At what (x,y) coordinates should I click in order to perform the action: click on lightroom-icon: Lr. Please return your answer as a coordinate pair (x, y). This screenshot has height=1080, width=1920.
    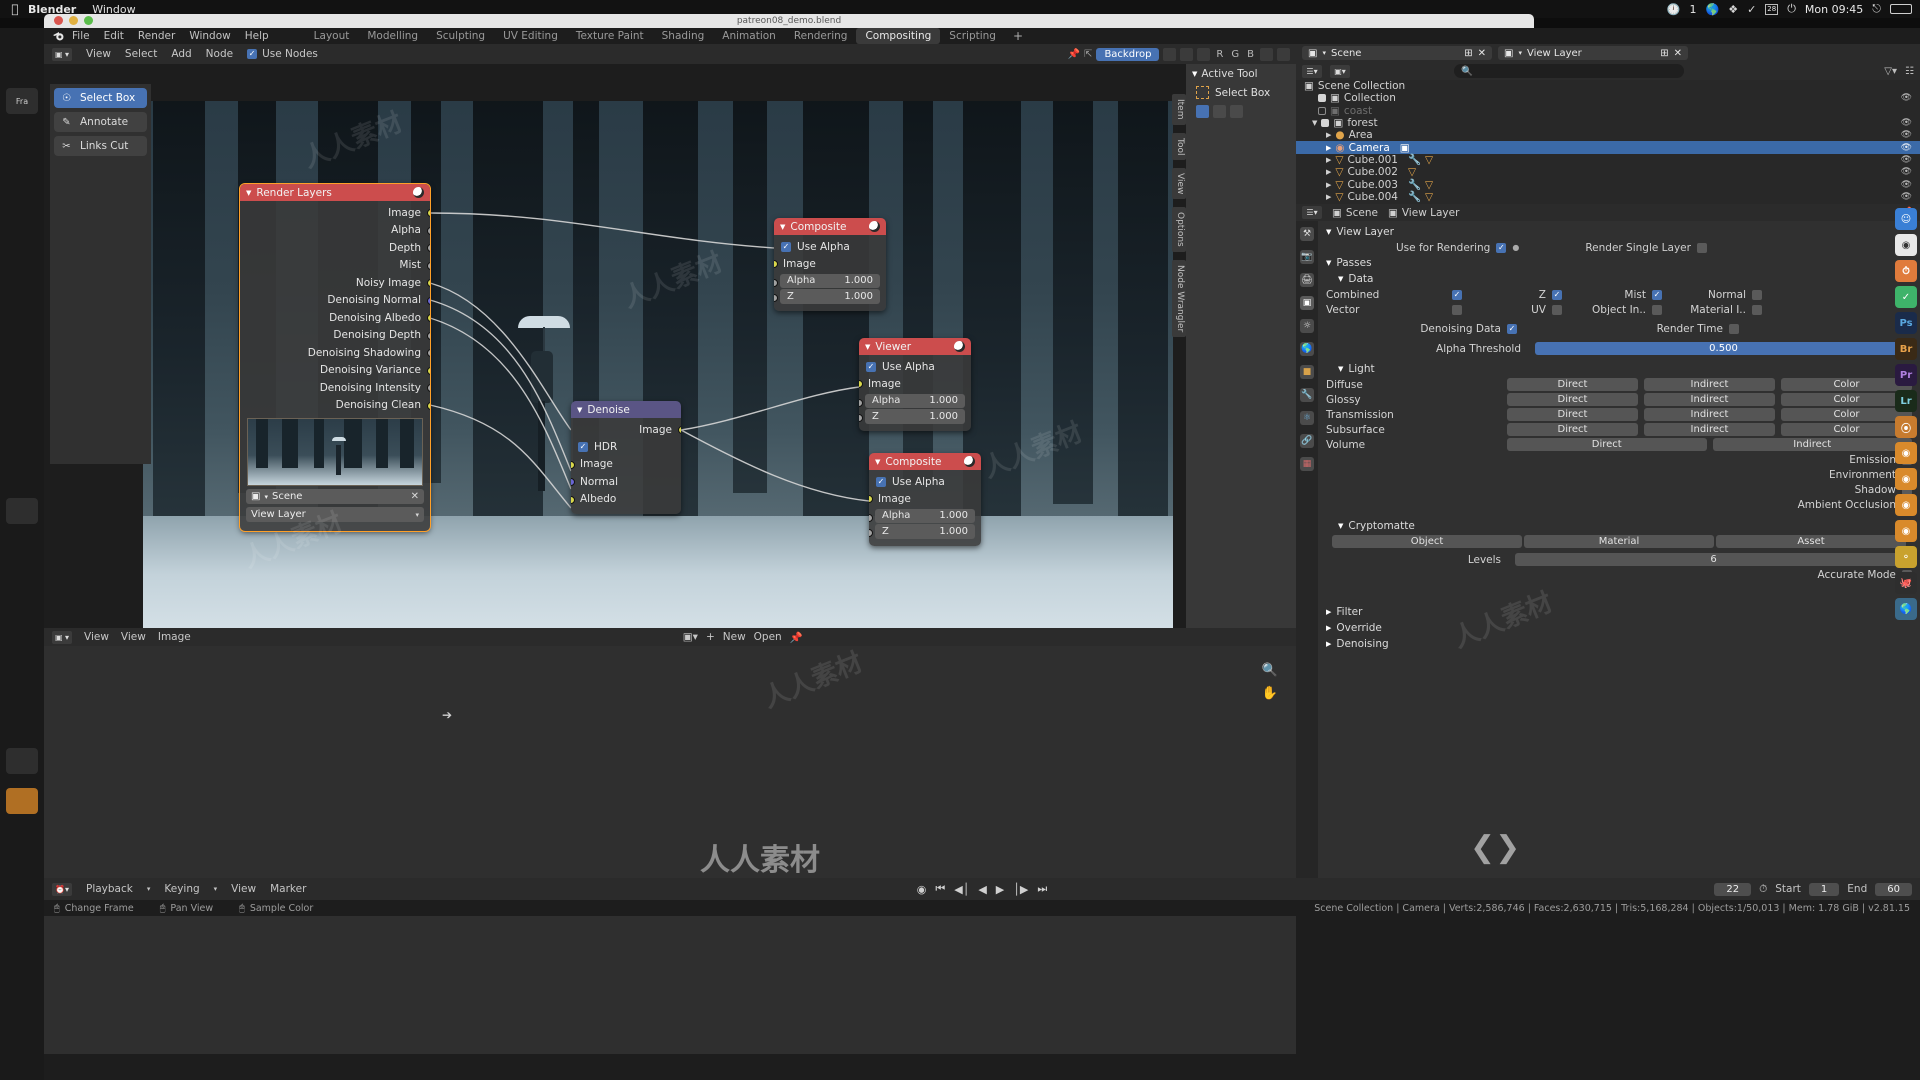
    Looking at the image, I should click on (1906, 401).